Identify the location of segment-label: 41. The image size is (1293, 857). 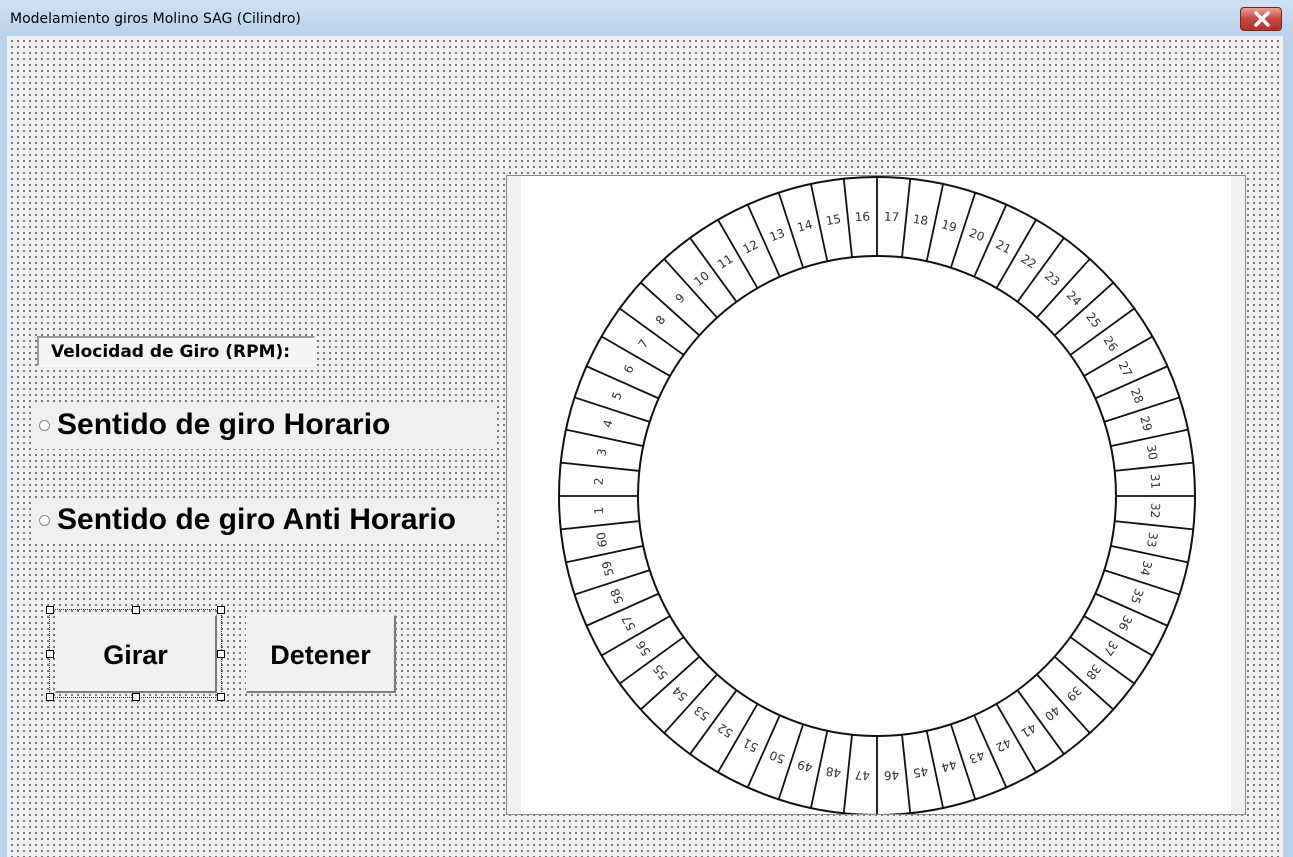
(1028, 730).